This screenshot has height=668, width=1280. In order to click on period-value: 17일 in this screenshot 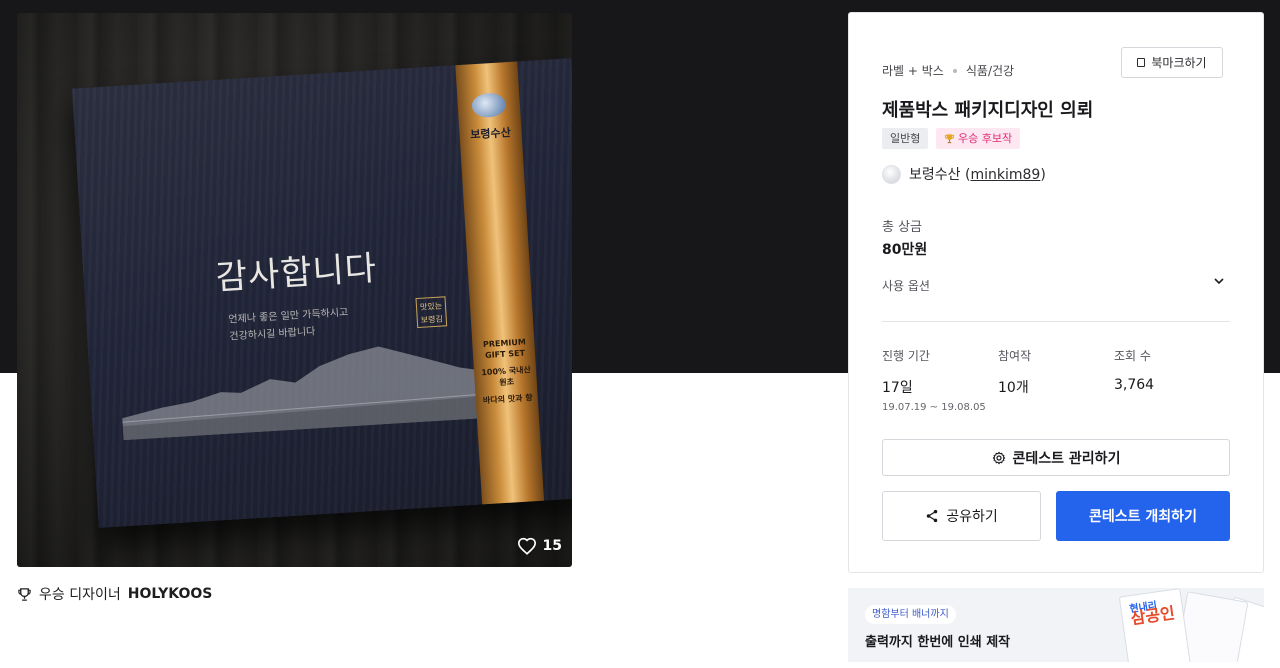, I will do `click(897, 388)`.